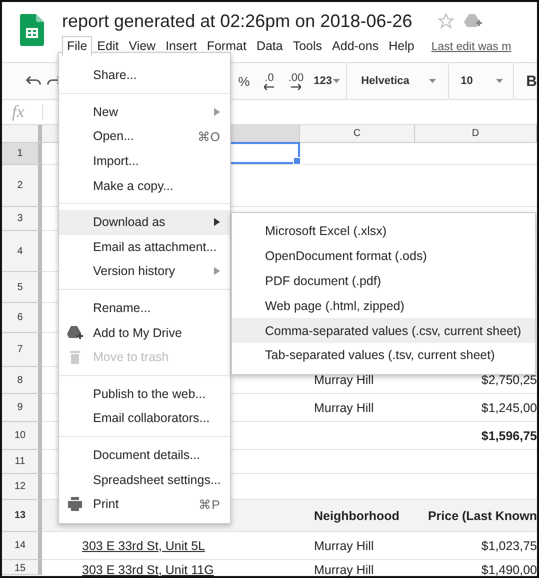 The width and height of the screenshot is (539, 578). Describe the element at coordinates (295, 87) in the screenshot. I see `right-arrow-icon` at that location.